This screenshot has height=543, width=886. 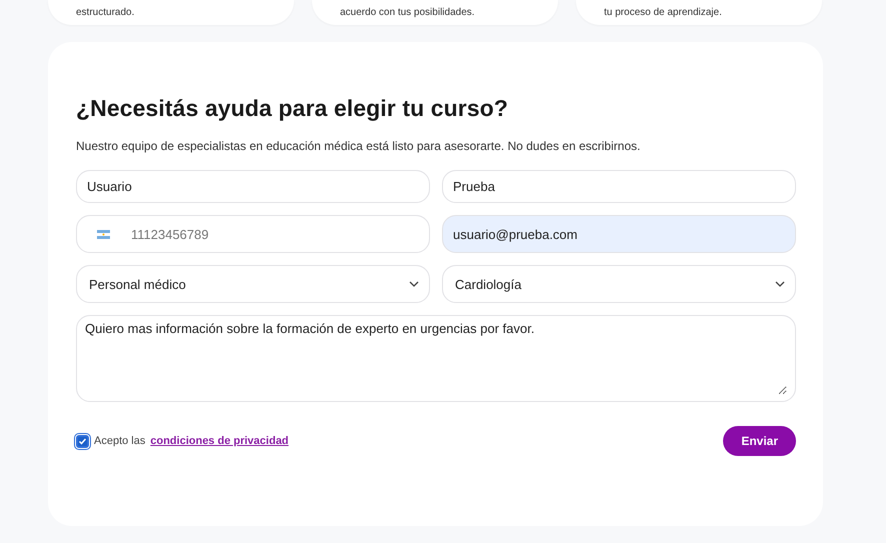 What do you see at coordinates (105, 12) in the screenshot?
I see `card-text: estructurado.` at bounding box center [105, 12].